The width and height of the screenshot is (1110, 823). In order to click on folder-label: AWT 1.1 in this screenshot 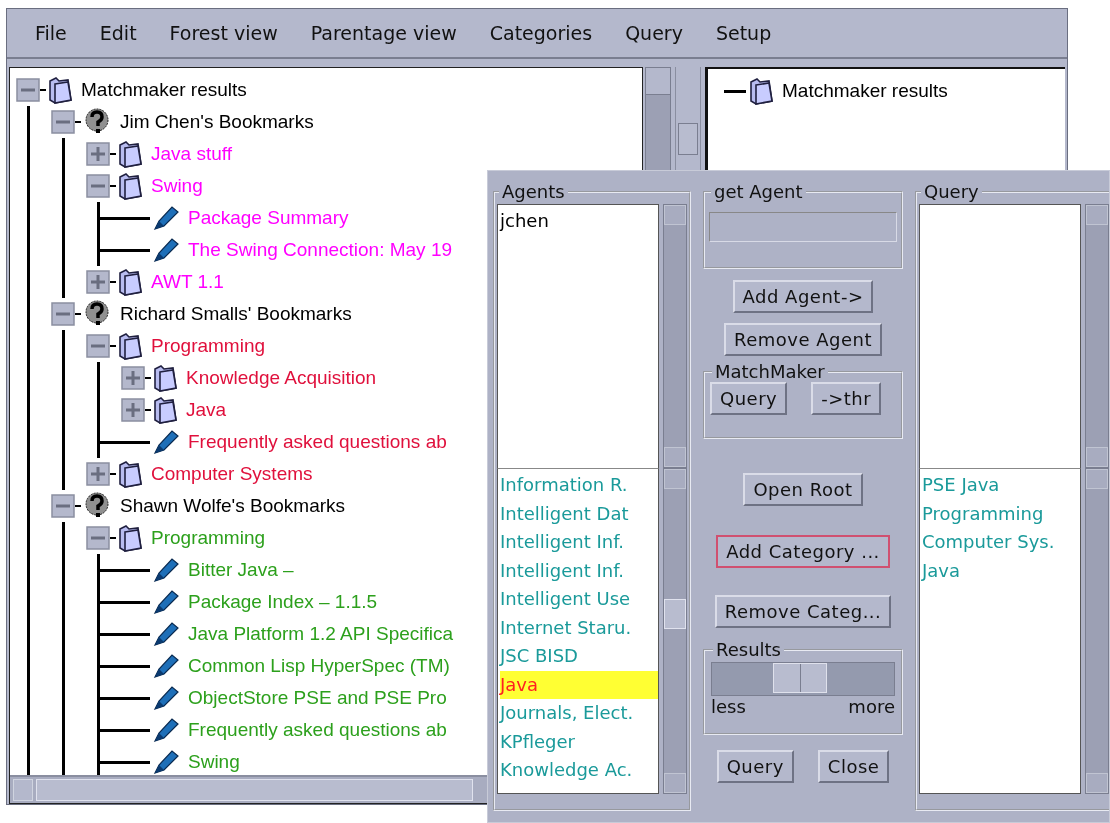, I will do `click(187, 282)`.